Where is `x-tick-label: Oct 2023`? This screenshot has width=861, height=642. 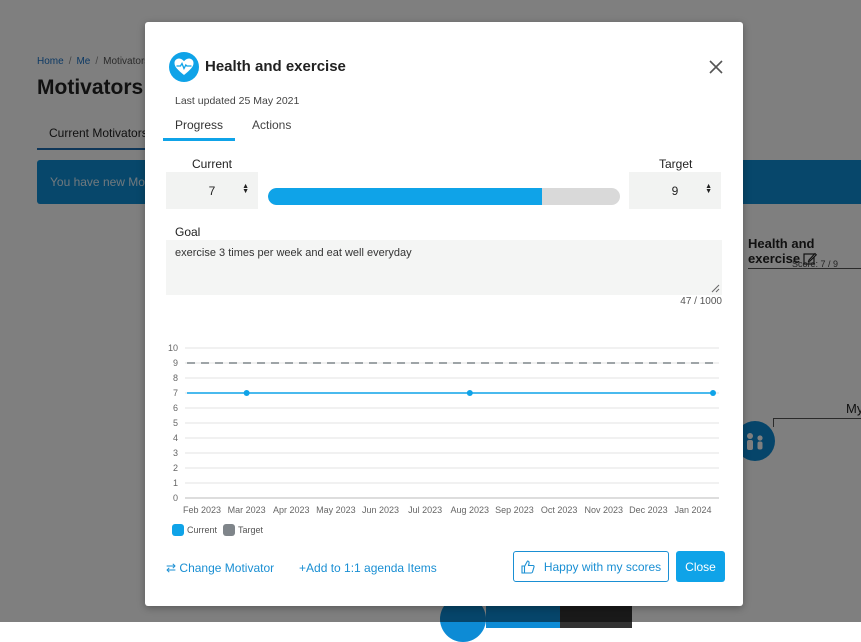 x-tick-label: Oct 2023 is located at coordinates (559, 510).